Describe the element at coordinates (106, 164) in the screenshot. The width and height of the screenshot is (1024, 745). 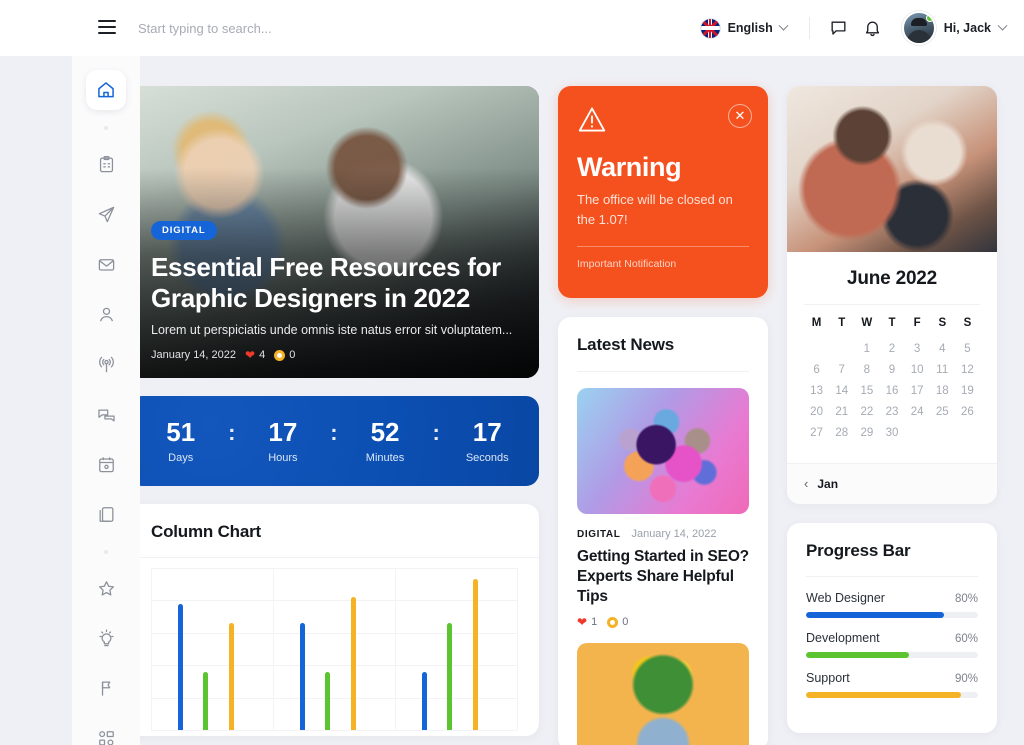
I see `sidebar-item-tasks` at that location.